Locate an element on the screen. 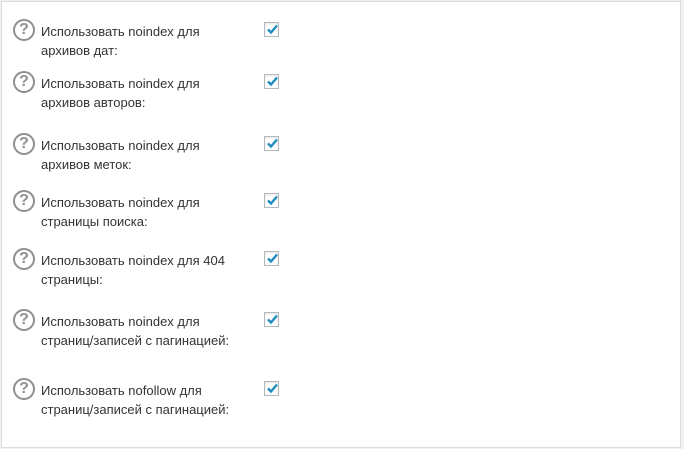 This screenshot has height=449, width=684. setting-row-noindex-404-page: ? Использовать noindex для 404 страницы: is located at coordinates (122, 268).